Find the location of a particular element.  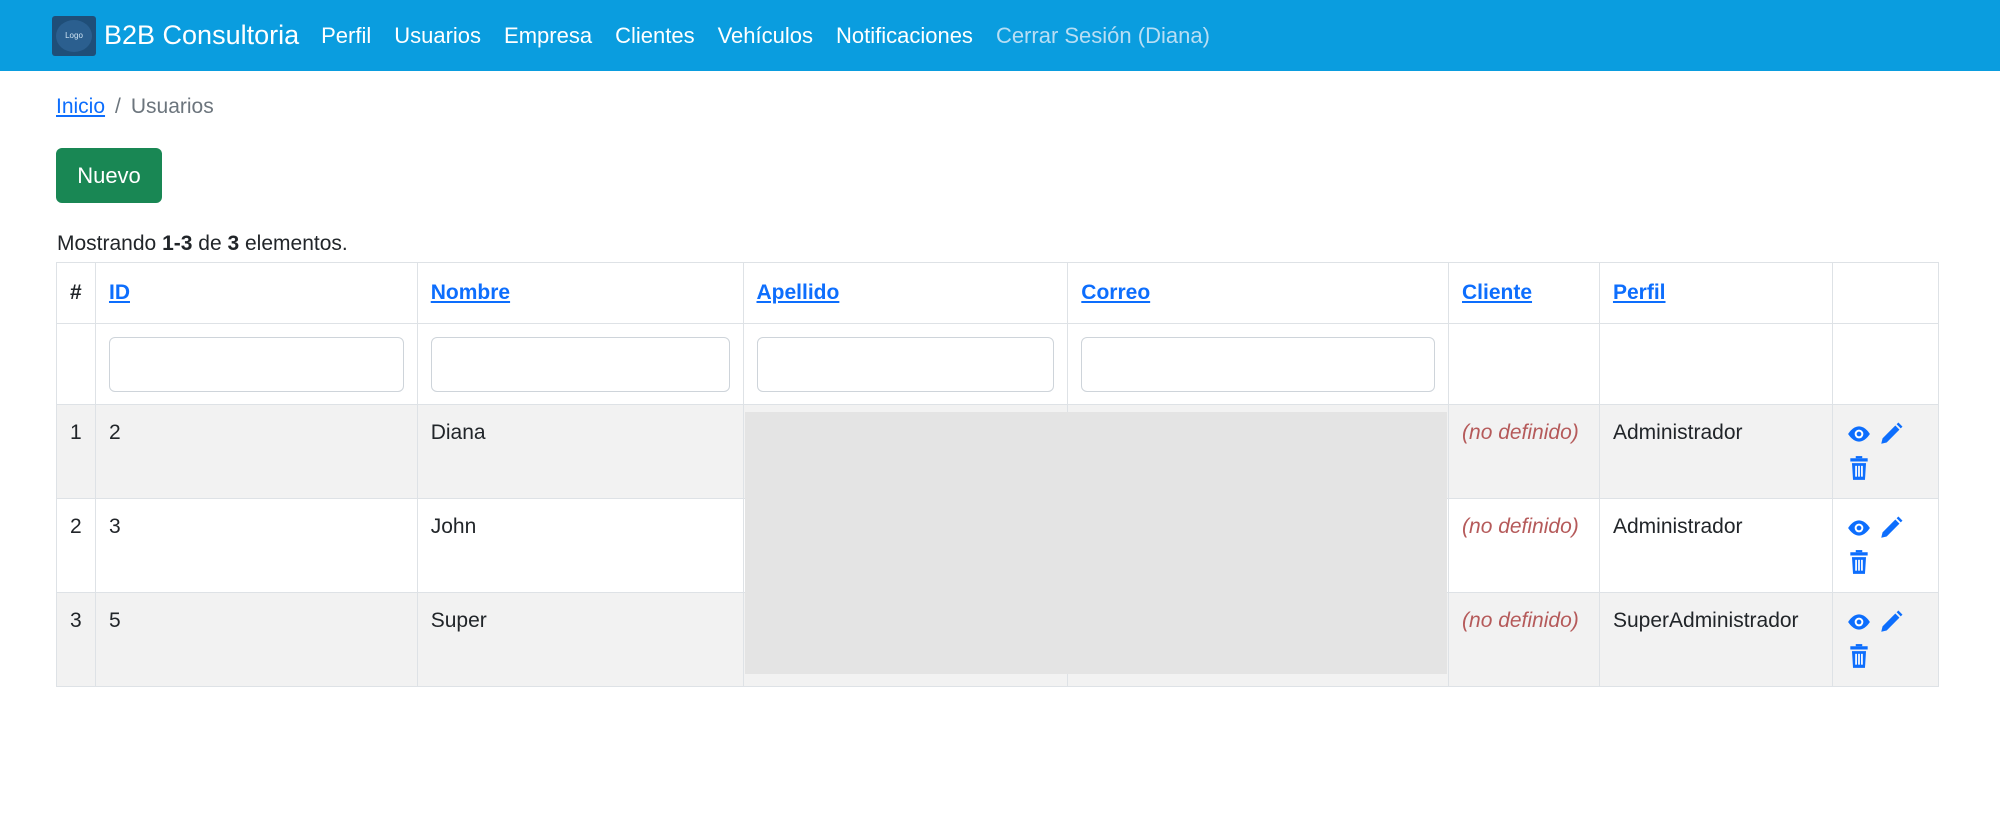

breadcrumb-current: Usuarios is located at coordinates (172, 106).